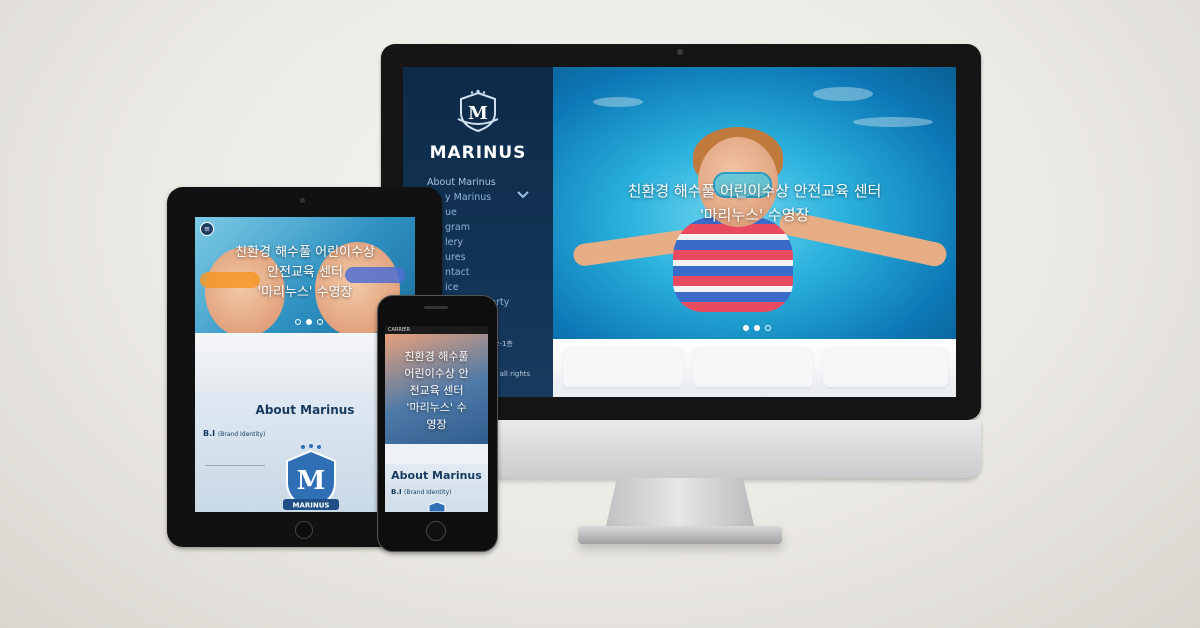 The height and width of the screenshot is (628, 1200). Describe the element at coordinates (436, 356) in the screenshot. I see `hero-caption-line: 친환경 해수풀` at that location.